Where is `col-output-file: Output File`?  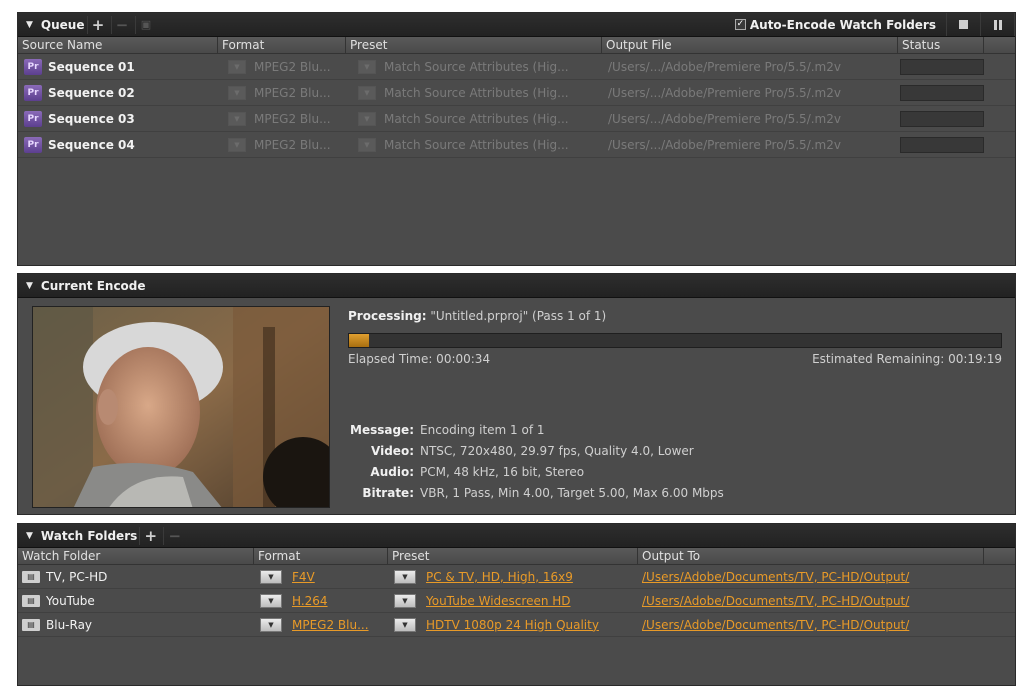 col-output-file: Output File is located at coordinates (750, 45).